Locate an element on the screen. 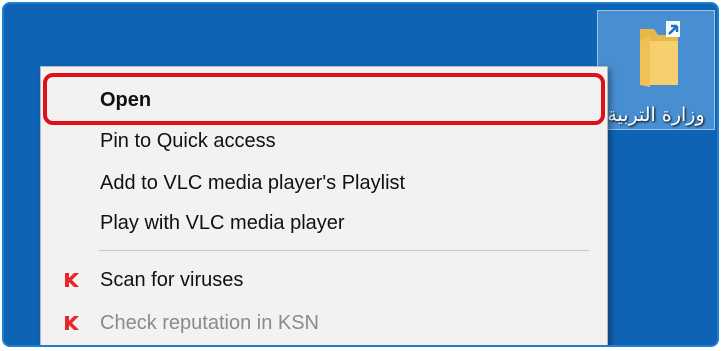 The image size is (725, 351). menu-item-add-vlc-playlist: Add to VLC media player's Playlist is located at coordinates (324, 183).